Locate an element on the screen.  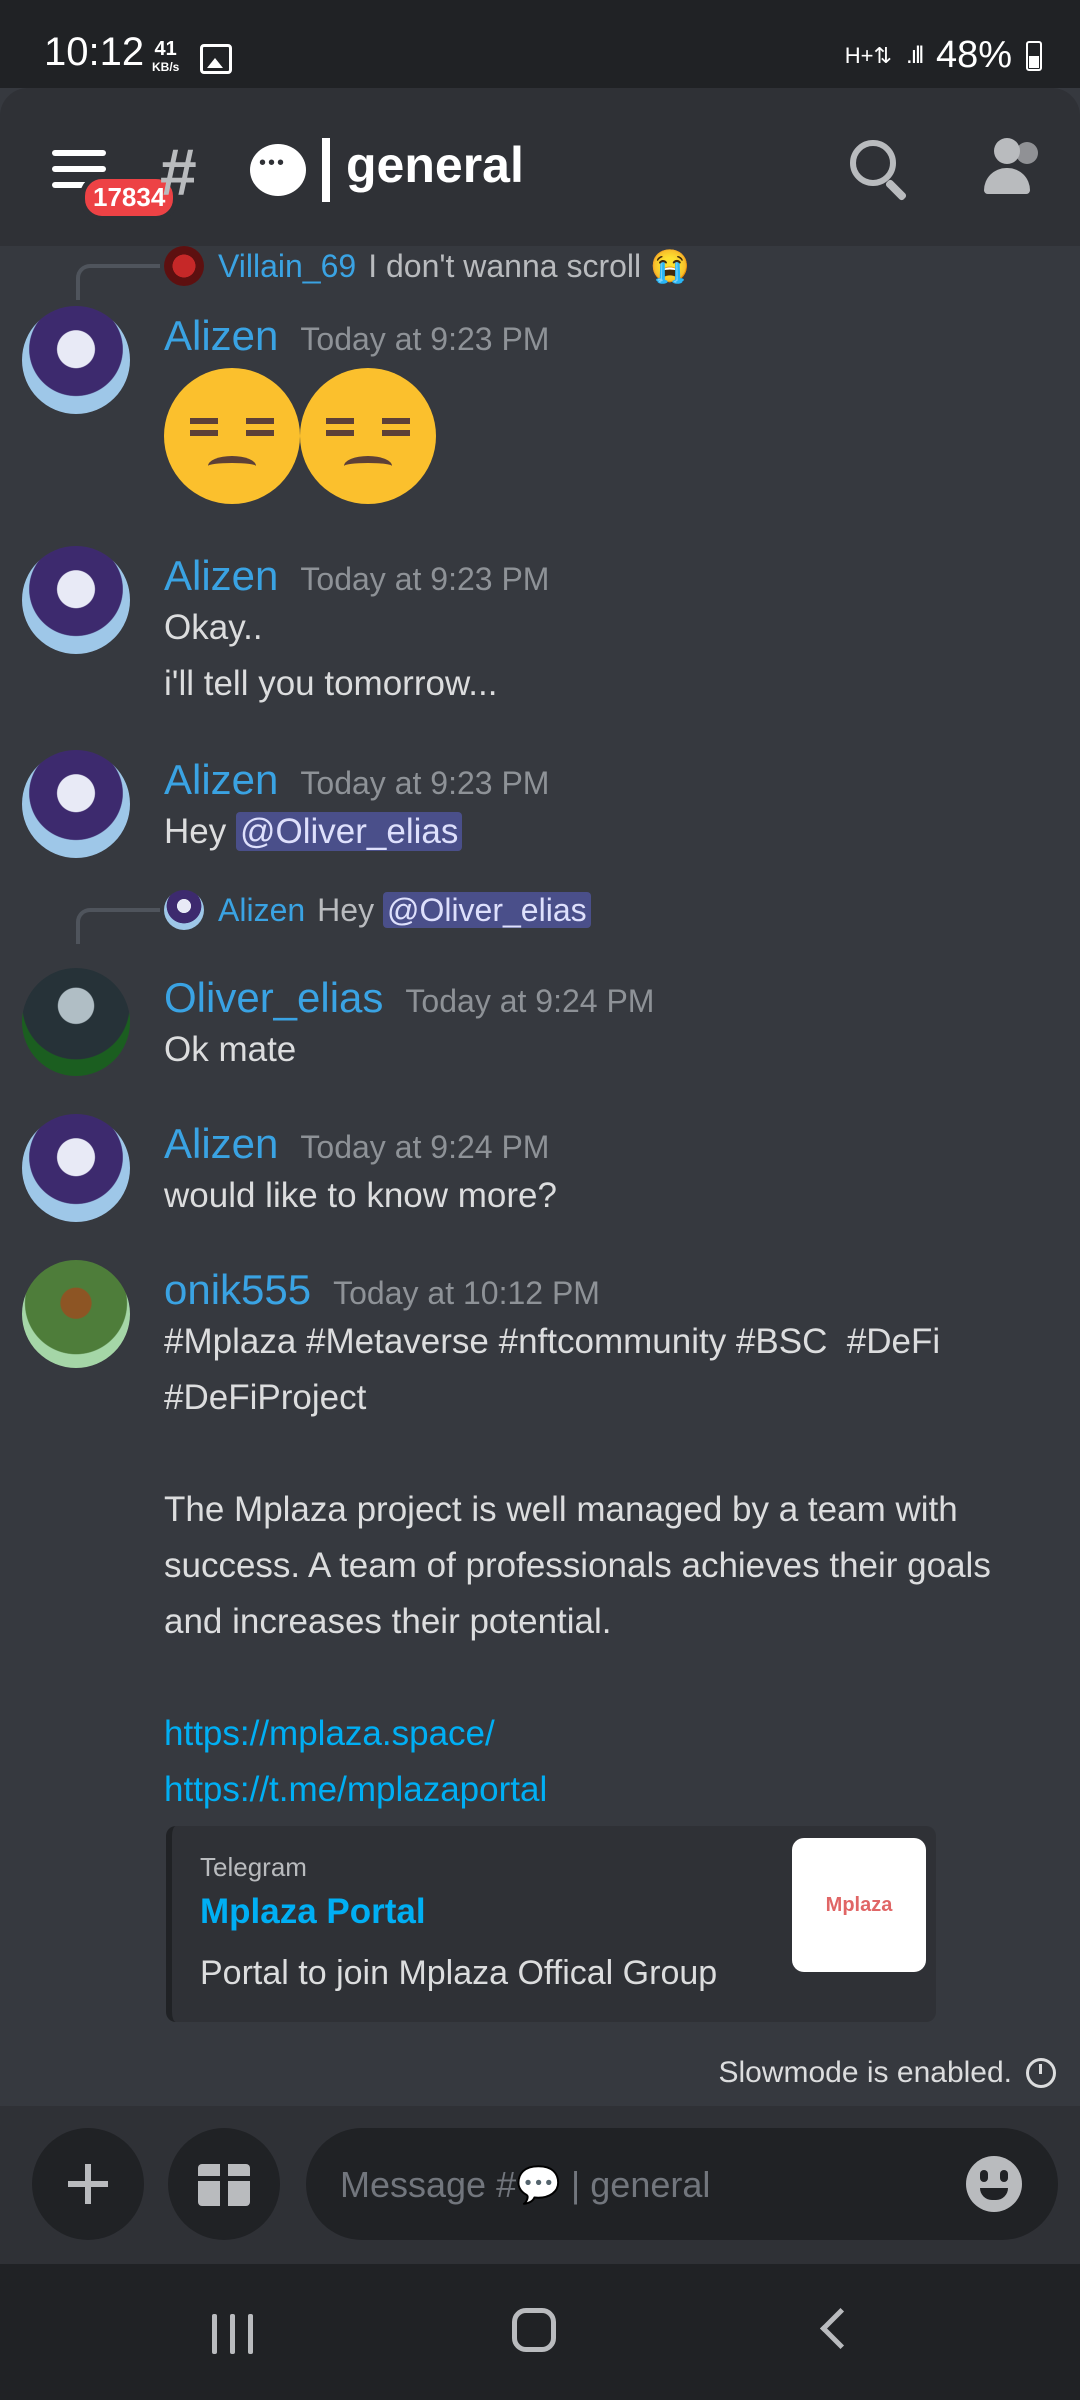
signal-icon: .ıll is located at coordinates (914, 55).